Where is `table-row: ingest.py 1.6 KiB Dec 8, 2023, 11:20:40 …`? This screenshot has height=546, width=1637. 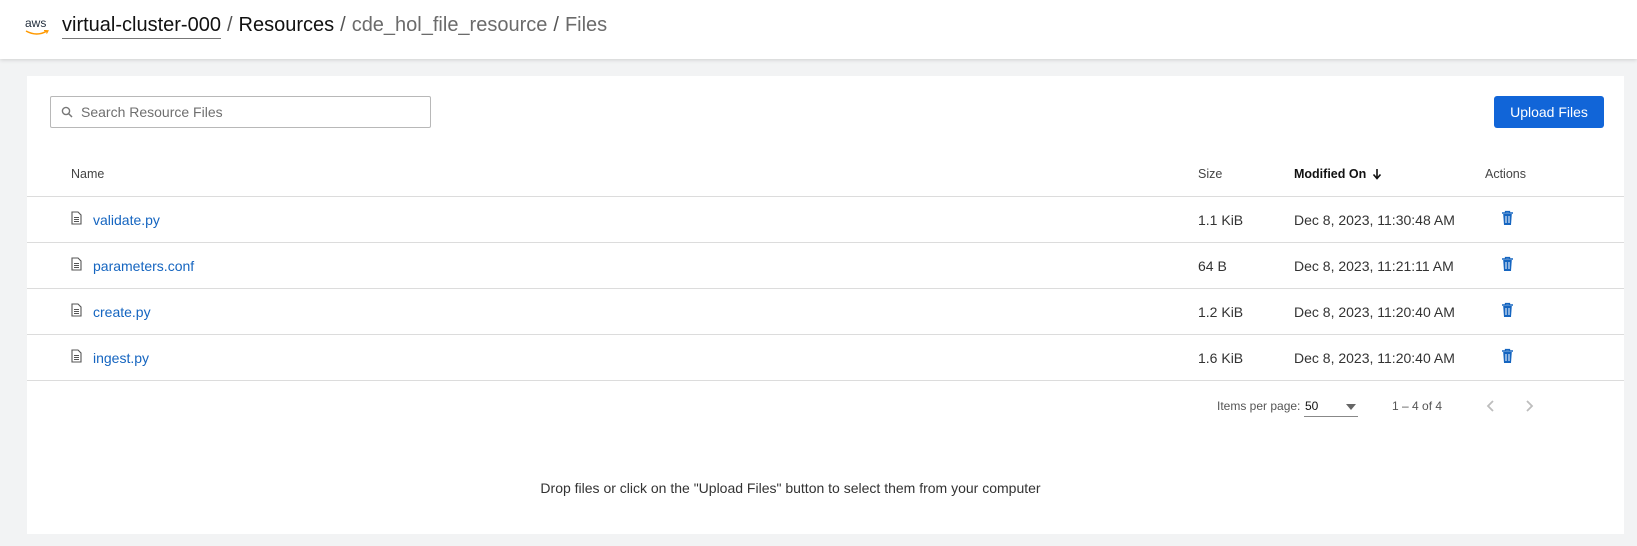 table-row: ingest.py 1.6 KiB Dec 8, 2023, 11:20:40 … is located at coordinates (825, 358).